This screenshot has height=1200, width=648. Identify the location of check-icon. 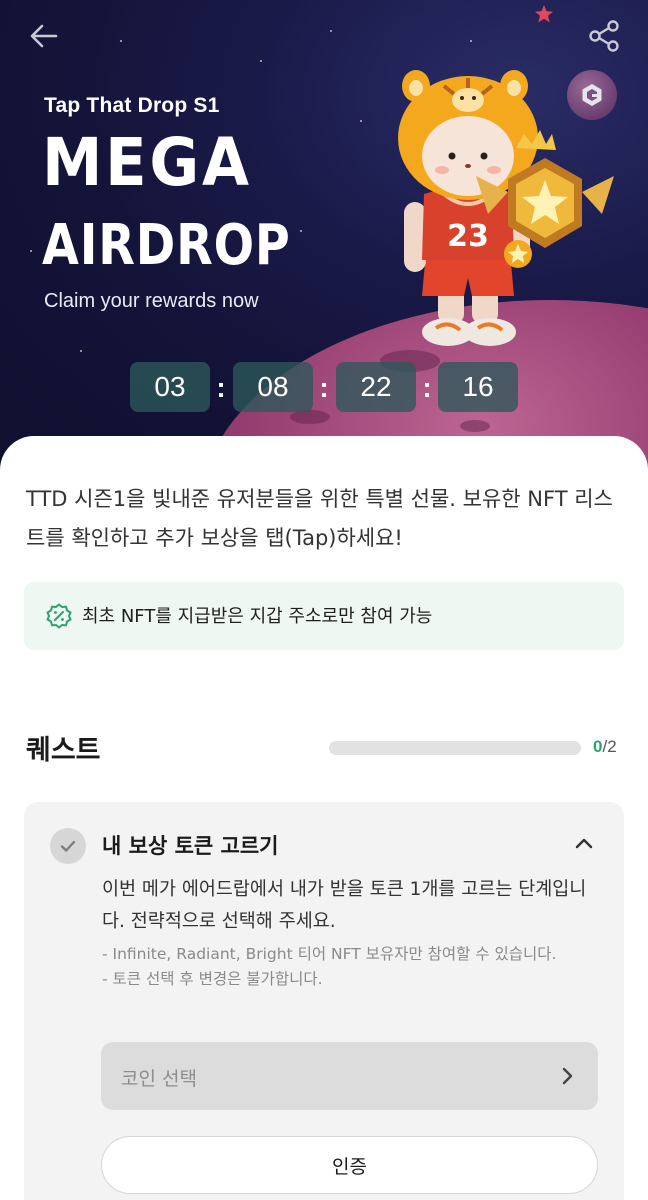
(68, 846).